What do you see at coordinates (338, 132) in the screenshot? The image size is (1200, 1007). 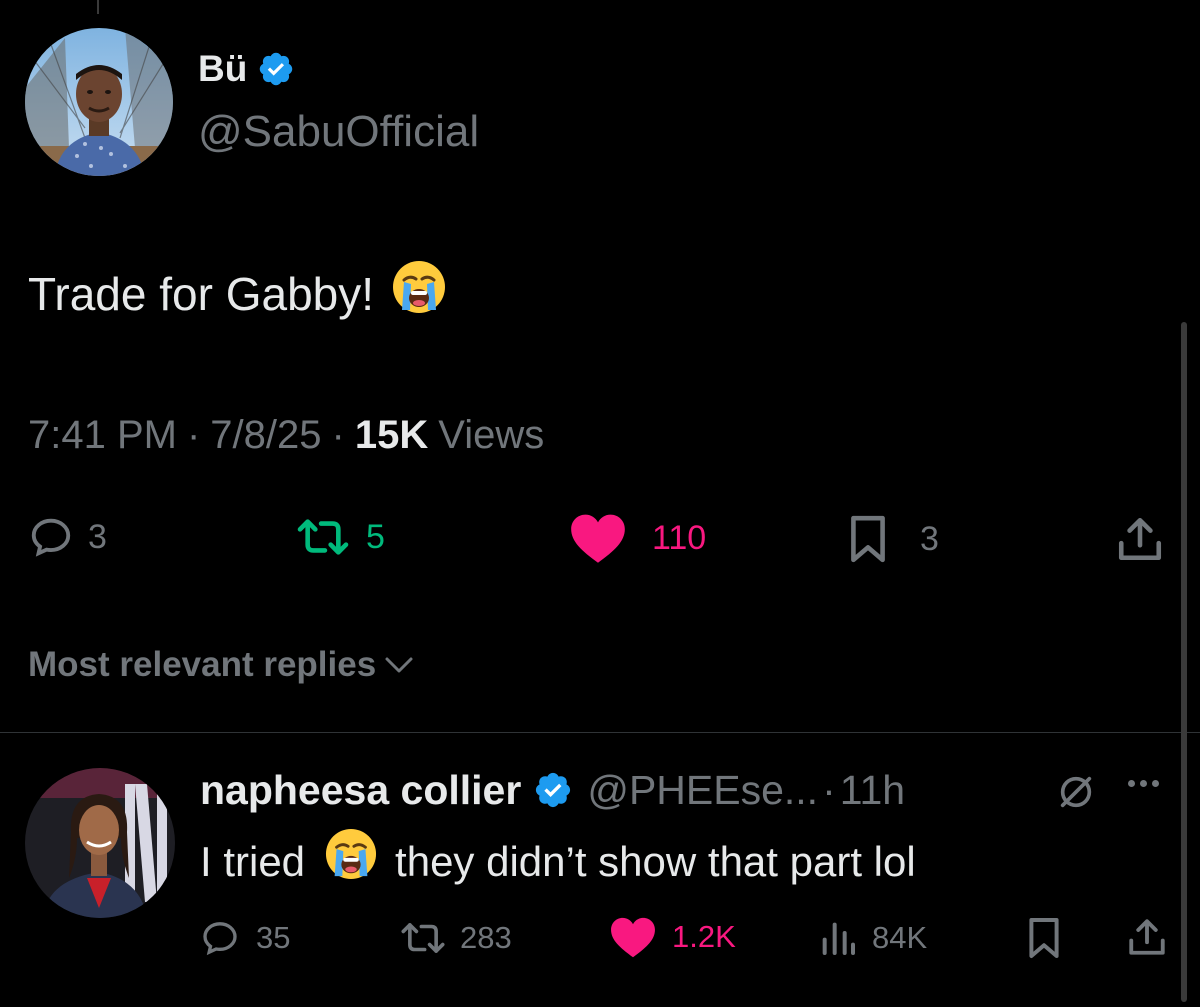 I see `tweet-handle: @SabuOfficial` at bounding box center [338, 132].